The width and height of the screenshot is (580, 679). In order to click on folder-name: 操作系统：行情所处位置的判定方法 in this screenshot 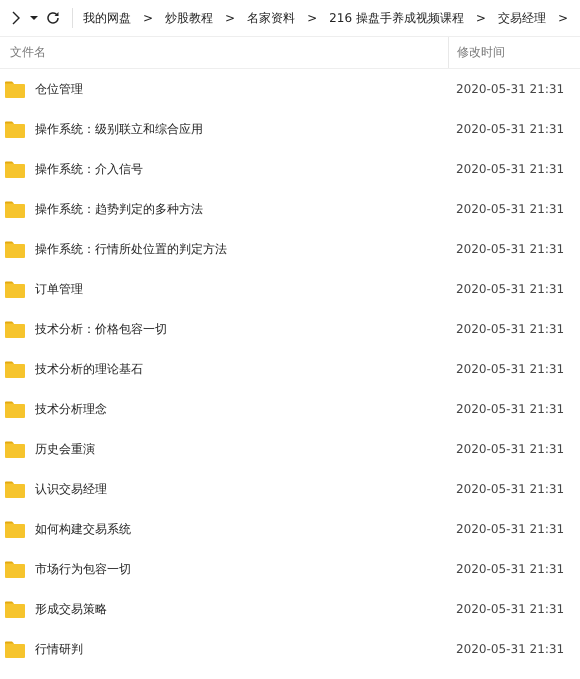, I will do `click(131, 249)`.